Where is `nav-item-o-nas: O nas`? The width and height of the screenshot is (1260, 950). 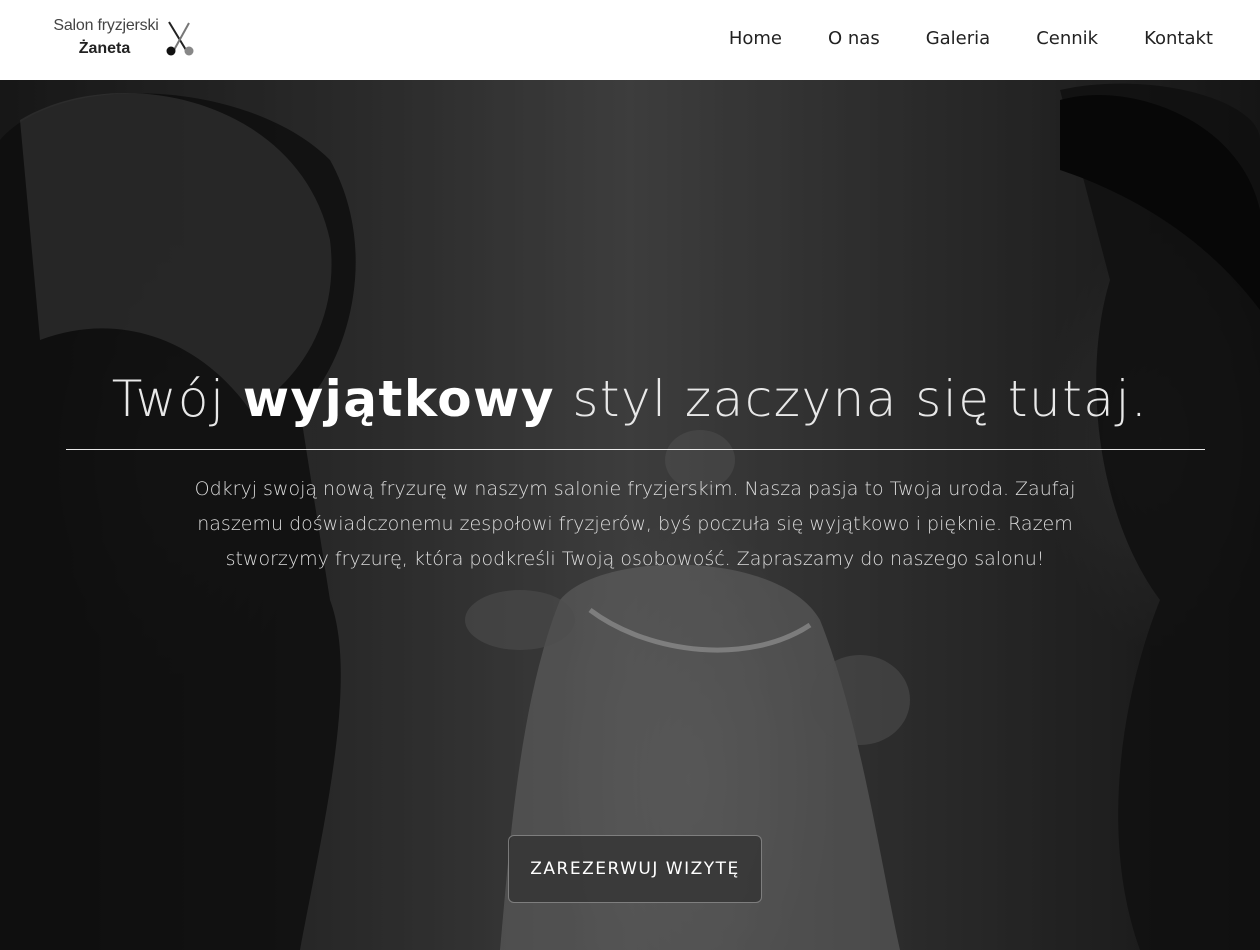 nav-item-o-nas: O nas is located at coordinates (854, 38).